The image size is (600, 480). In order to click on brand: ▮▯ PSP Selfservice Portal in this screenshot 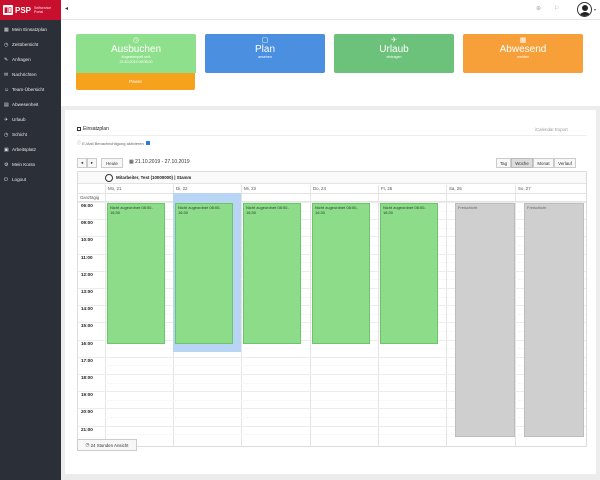, I will do `click(30, 10)`.